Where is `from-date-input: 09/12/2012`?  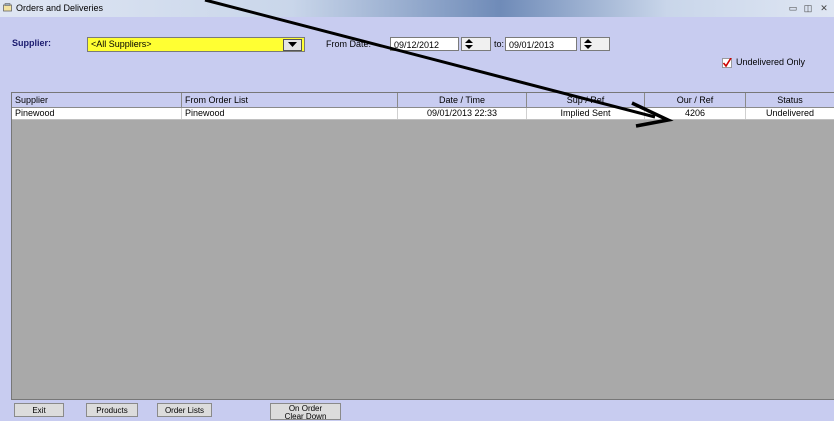
from-date-input: 09/12/2012 is located at coordinates (424, 44).